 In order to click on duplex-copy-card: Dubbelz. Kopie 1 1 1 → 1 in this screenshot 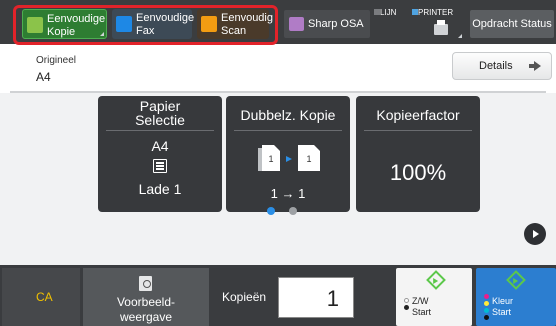, I will do `click(288, 154)`.